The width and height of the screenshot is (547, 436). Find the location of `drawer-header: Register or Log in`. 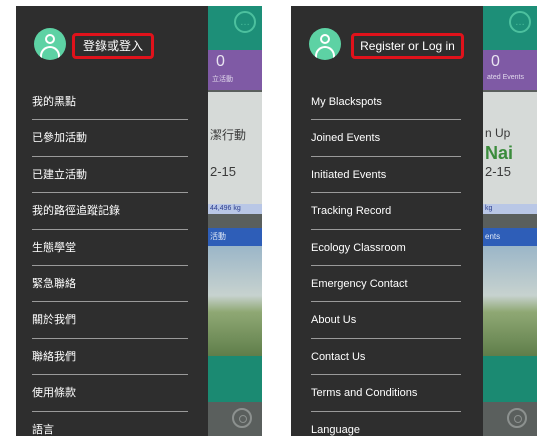

drawer-header: Register or Log in is located at coordinates (387, 40).